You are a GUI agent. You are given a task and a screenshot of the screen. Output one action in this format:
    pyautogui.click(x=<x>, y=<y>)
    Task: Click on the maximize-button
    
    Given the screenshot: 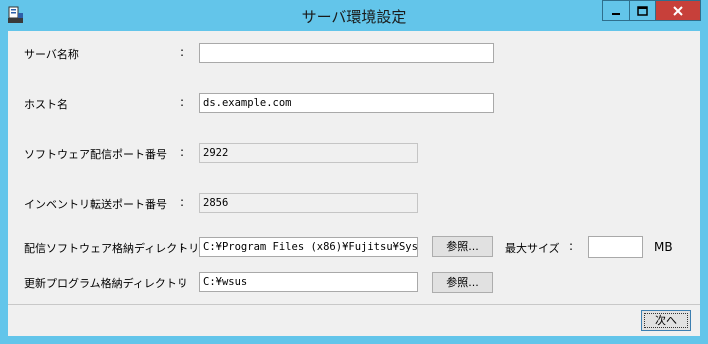 What is the action you would take?
    pyautogui.click(x=642, y=10)
    